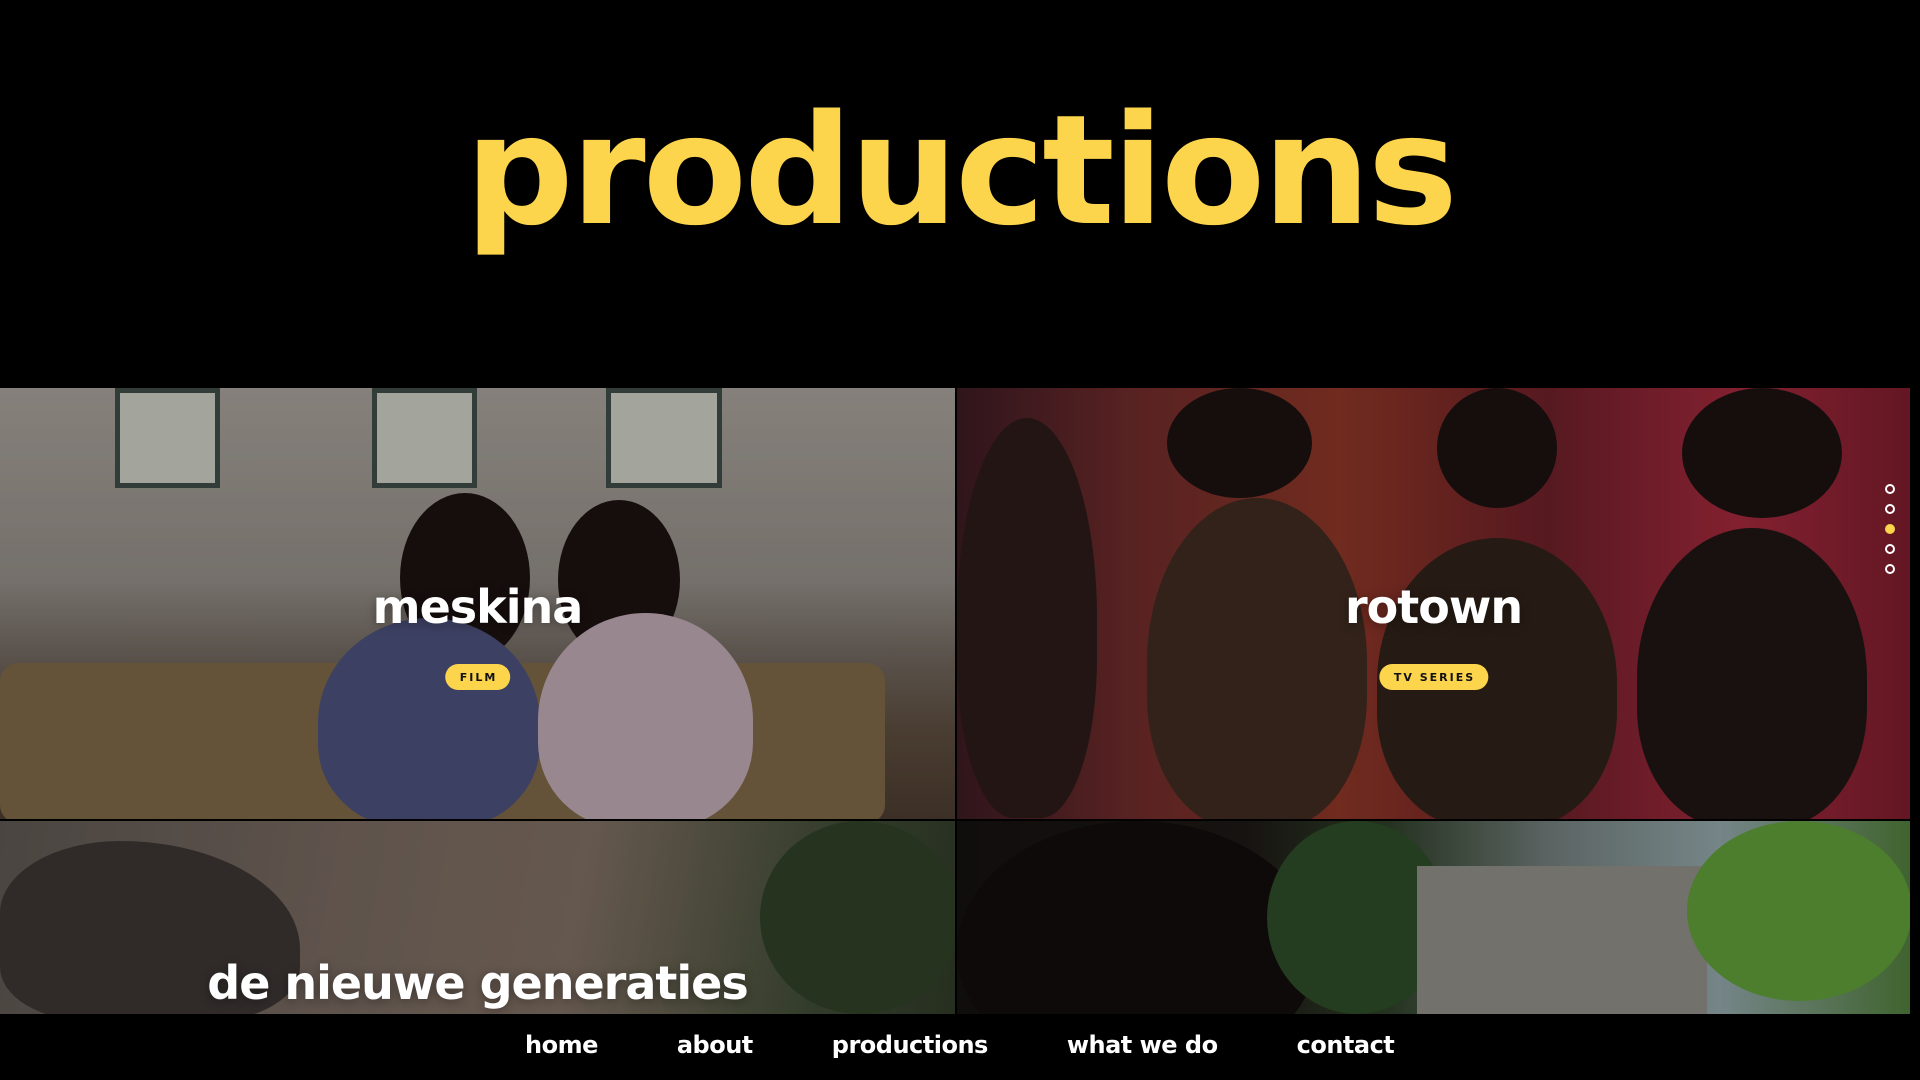 The width and height of the screenshot is (1920, 1080). I want to click on production-tile, so click(1433, 917).